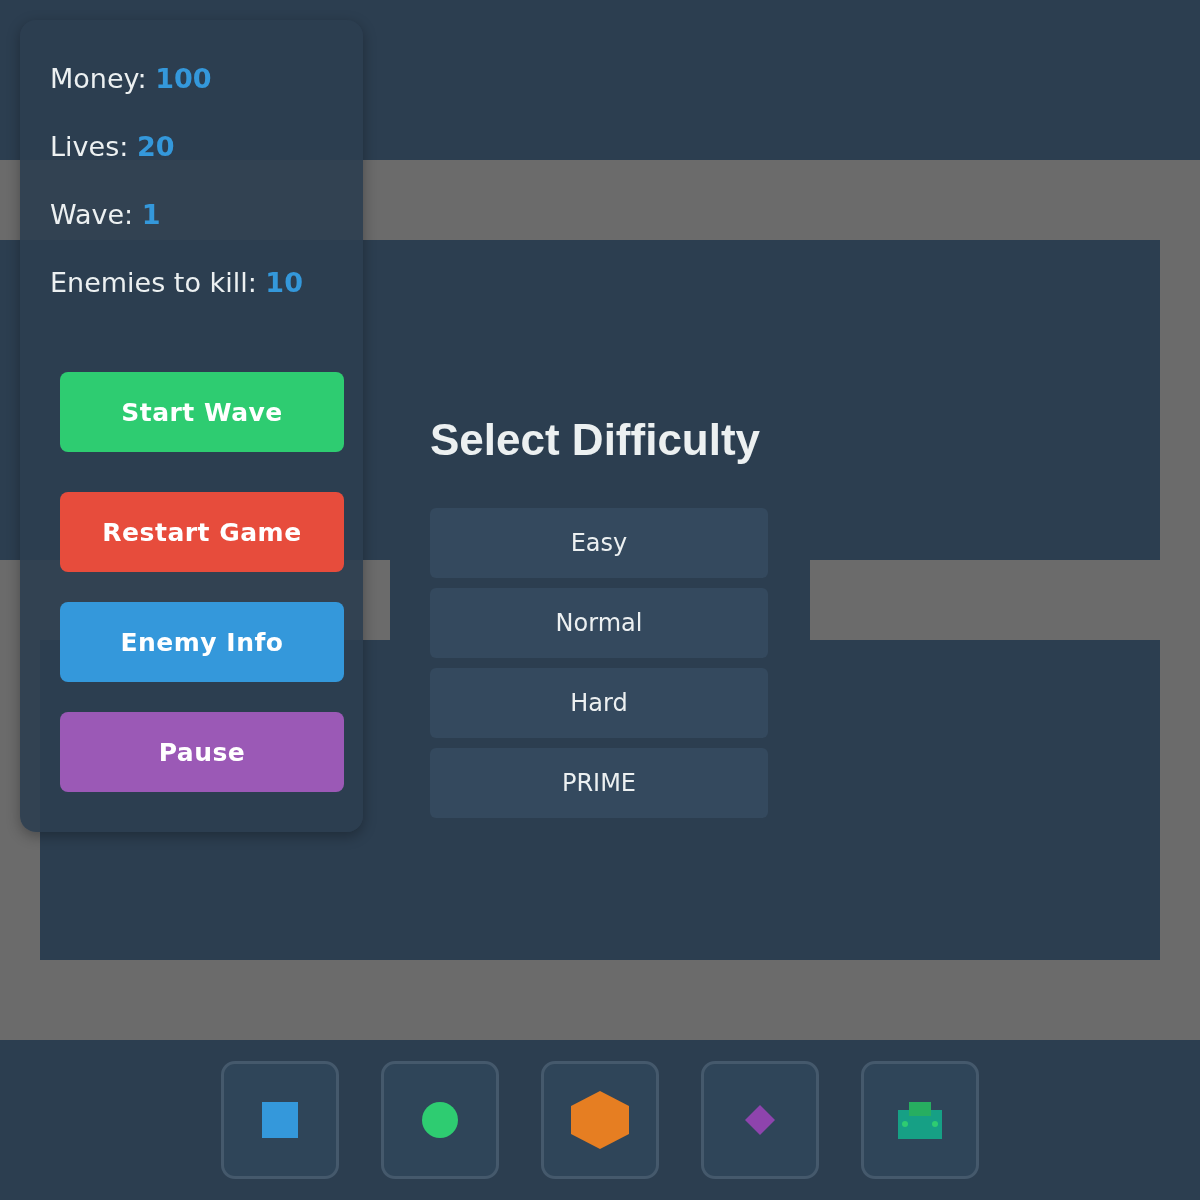 The height and width of the screenshot is (1200, 1200). Describe the element at coordinates (177, 283) in the screenshot. I see `stat-text: Enemies to kill: 10` at that location.